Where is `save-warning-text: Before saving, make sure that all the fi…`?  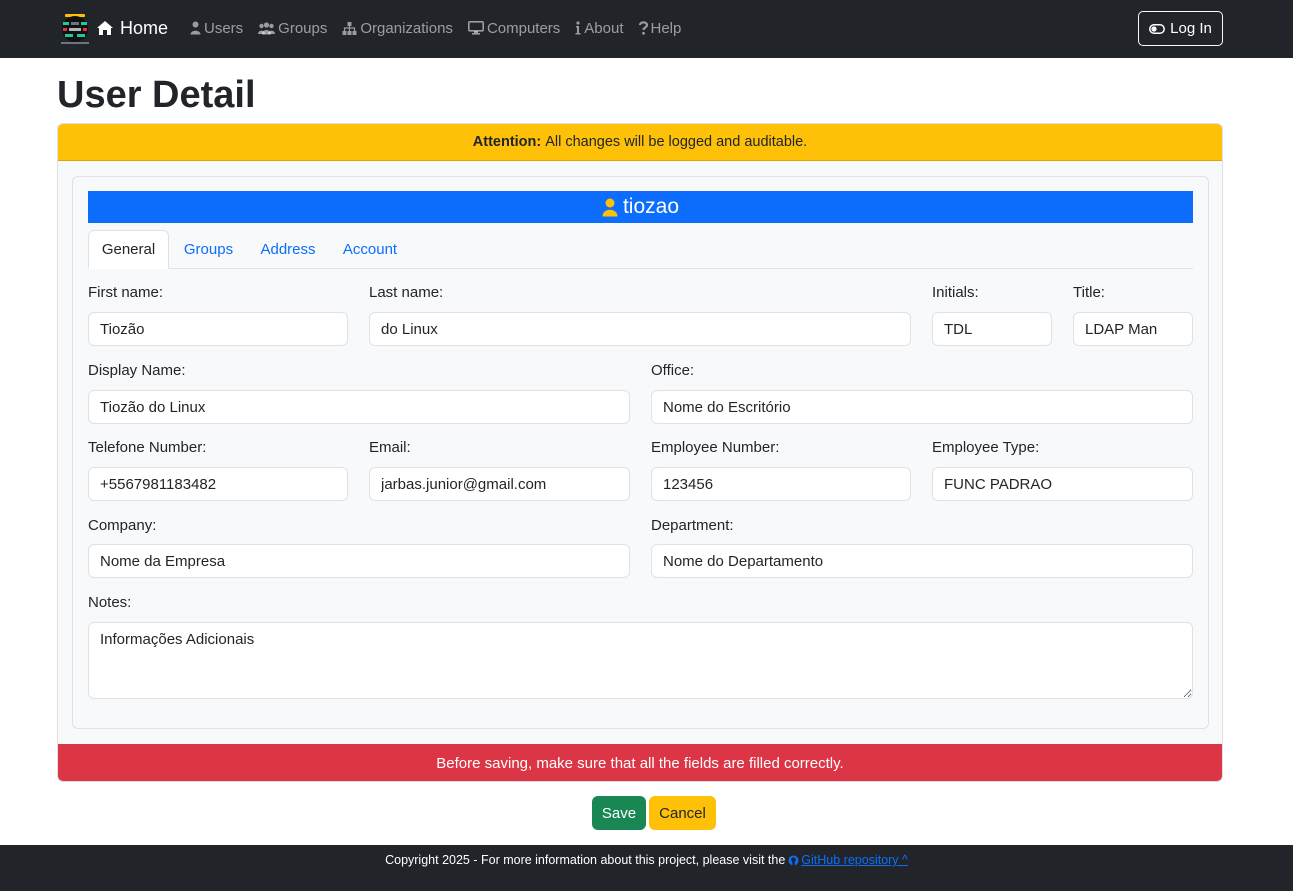 save-warning-text: Before saving, make sure that all the fi… is located at coordinates (640, 763).